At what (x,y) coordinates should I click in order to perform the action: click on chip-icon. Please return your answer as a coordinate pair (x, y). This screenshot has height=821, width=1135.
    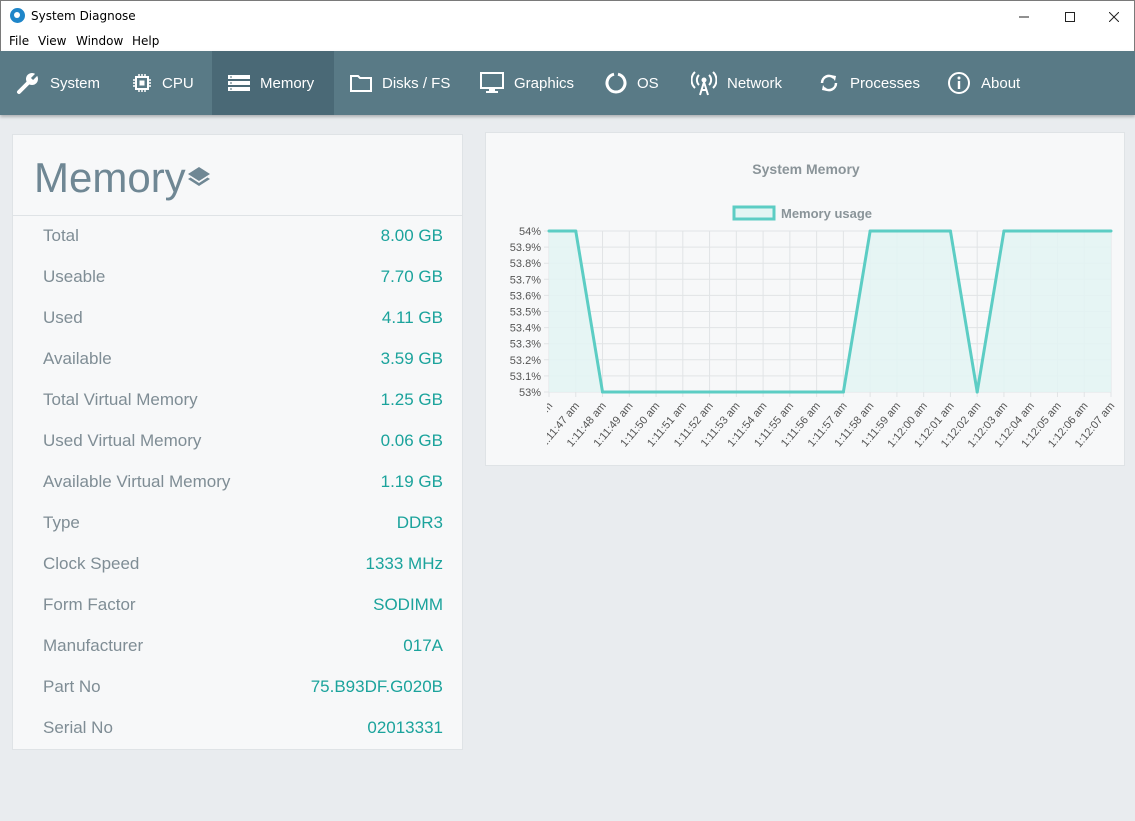
    Looking at the image, I should click on (142, 83).